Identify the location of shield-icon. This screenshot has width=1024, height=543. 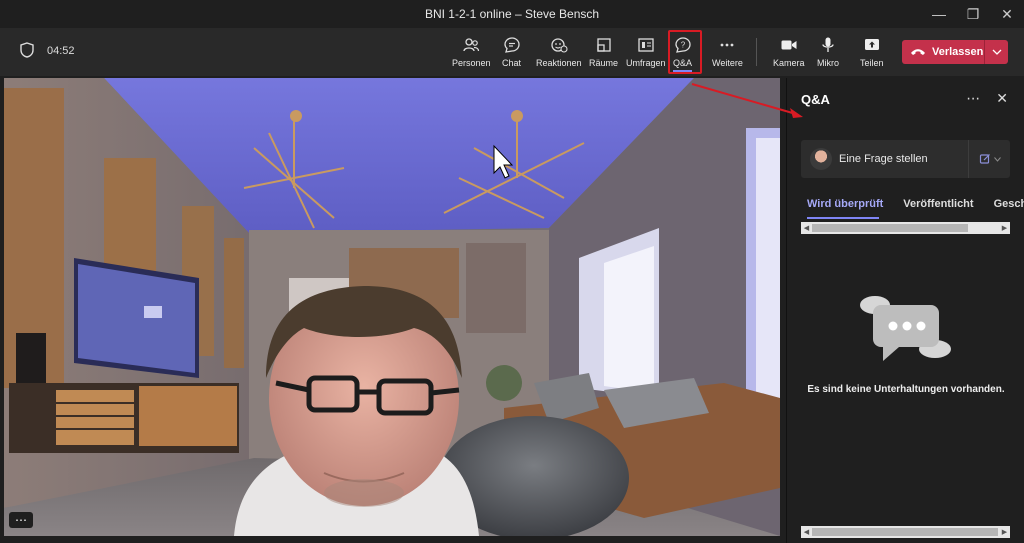
(27, 50).